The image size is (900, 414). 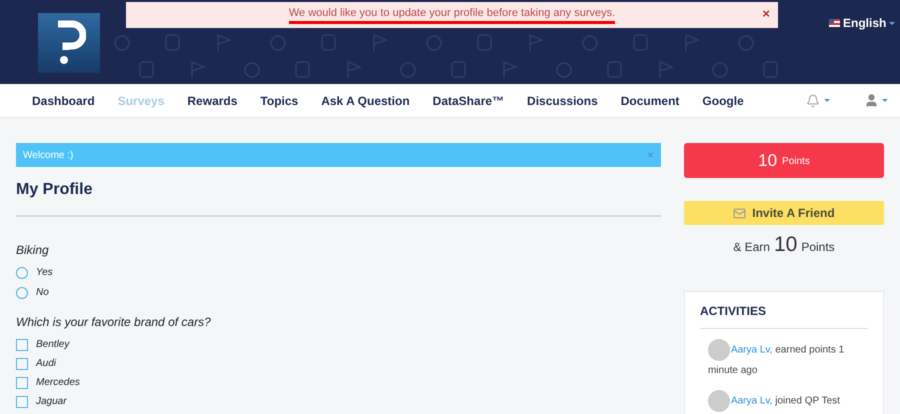 I want to click on option-label: Yes, so click(x=44, y=273).